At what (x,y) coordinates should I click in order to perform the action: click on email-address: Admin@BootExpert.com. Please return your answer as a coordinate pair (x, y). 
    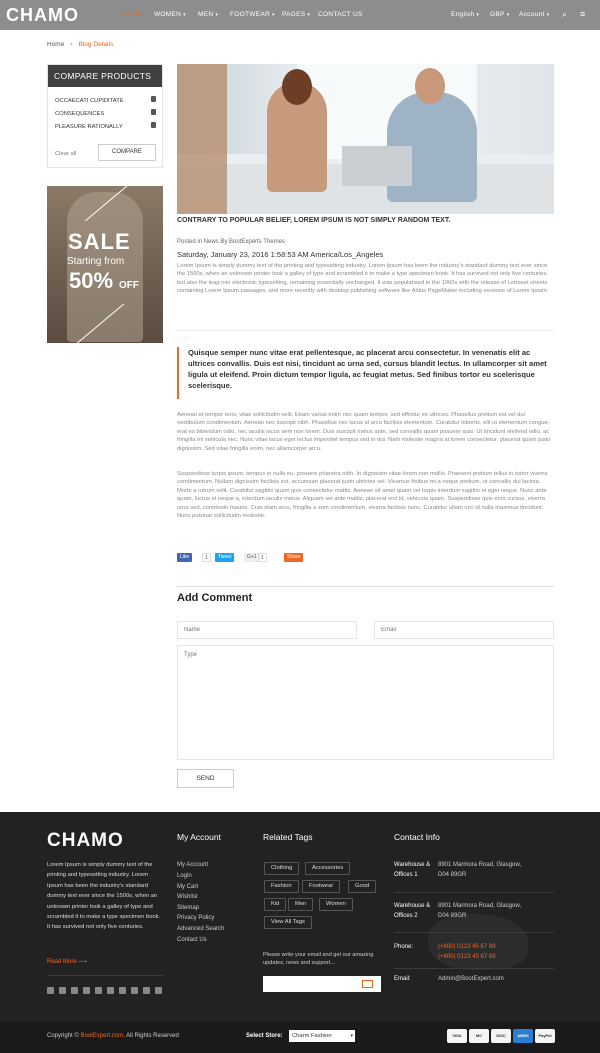
    Looking at the image, I should click on (471, 980).